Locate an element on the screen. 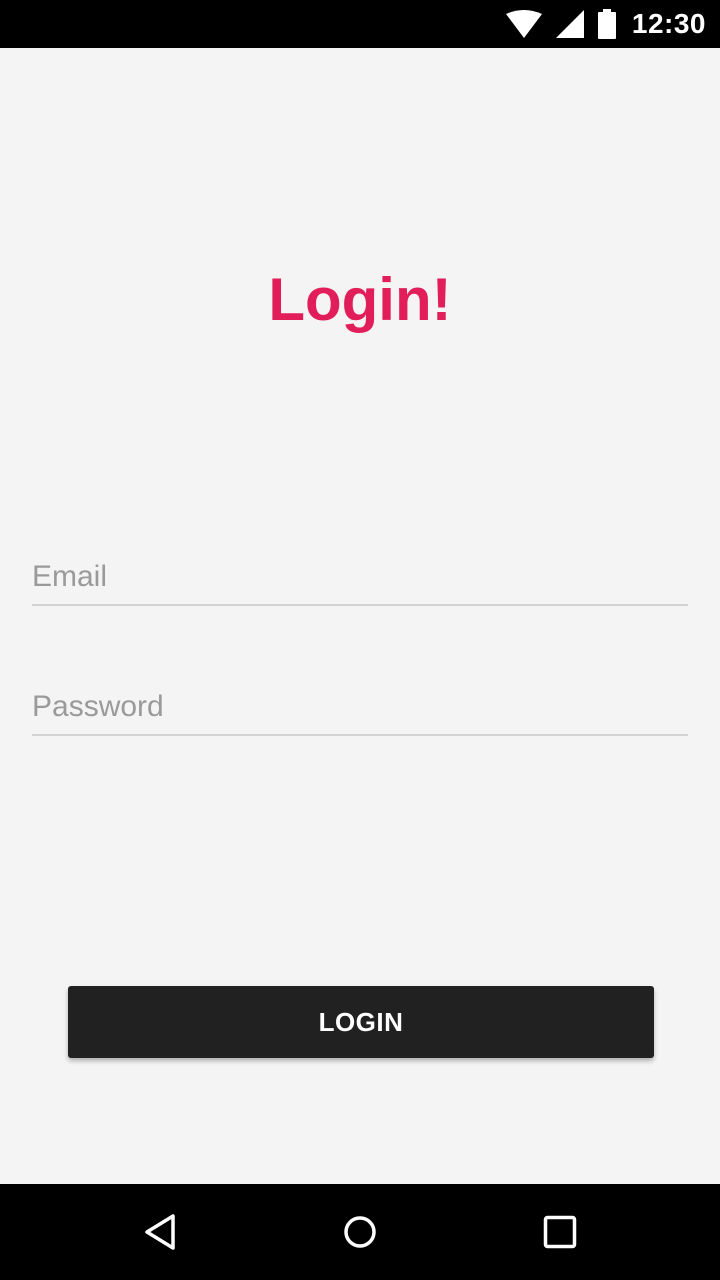 Image resolution: width=720 pixels, height=1280 pixels. page-title: Login! is located at coordinates (360, 299).